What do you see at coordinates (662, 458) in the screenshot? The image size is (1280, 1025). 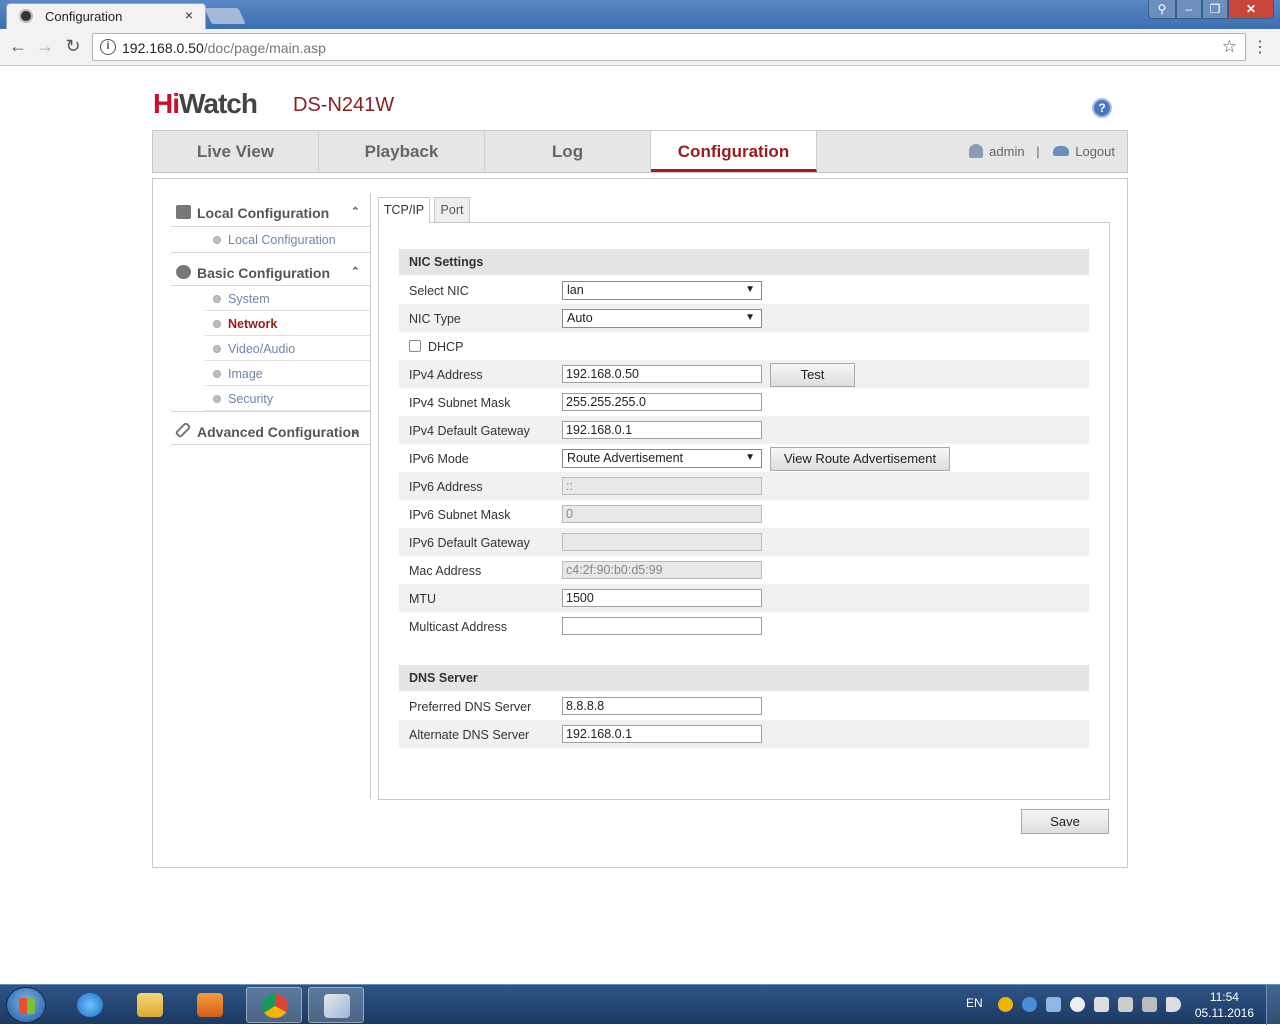 I see `ipv6-mode-dropdown: Route Advertisement ▼` at bounding box center [662, 458].